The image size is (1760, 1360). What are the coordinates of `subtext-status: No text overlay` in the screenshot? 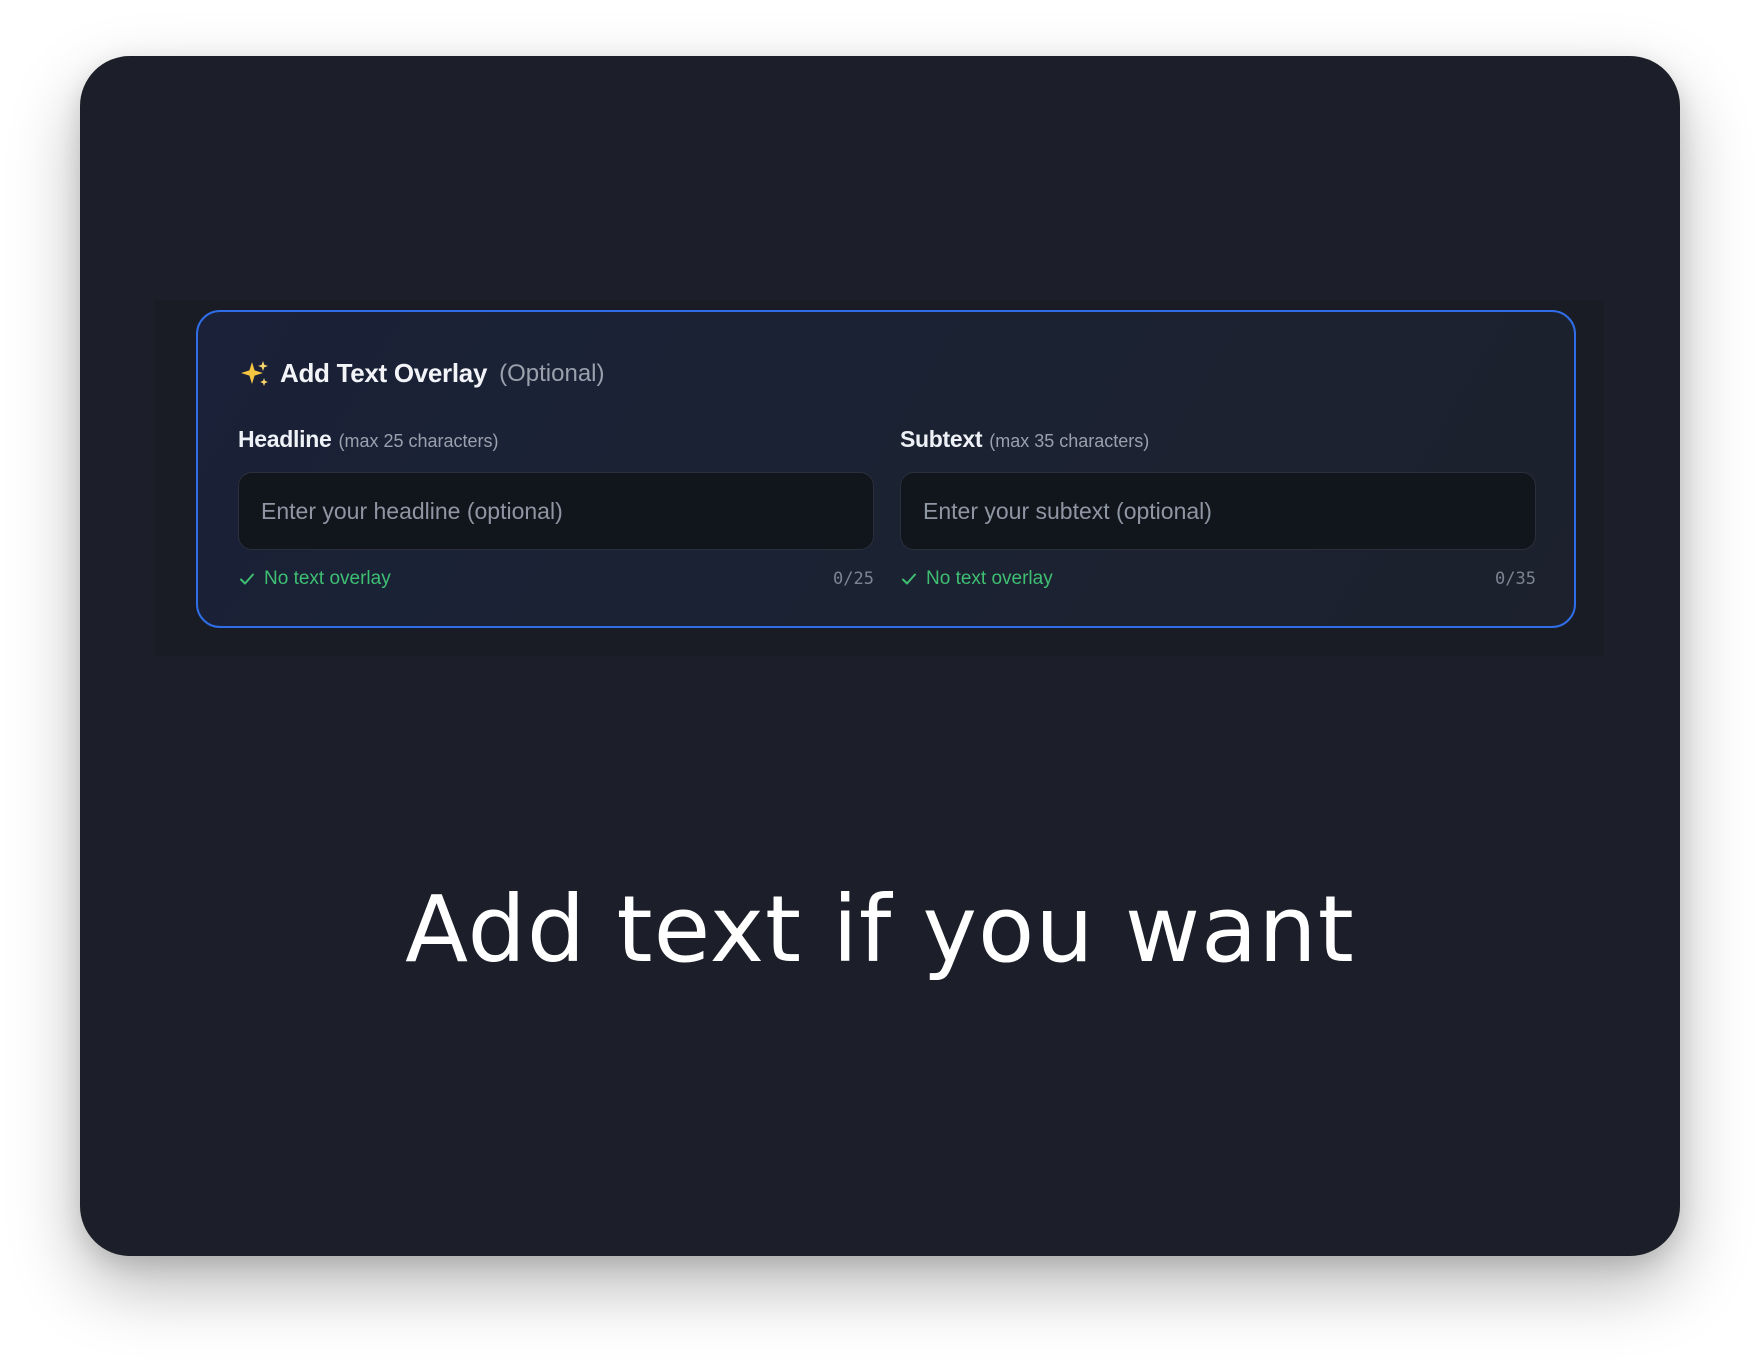 It's located at (976, 579).